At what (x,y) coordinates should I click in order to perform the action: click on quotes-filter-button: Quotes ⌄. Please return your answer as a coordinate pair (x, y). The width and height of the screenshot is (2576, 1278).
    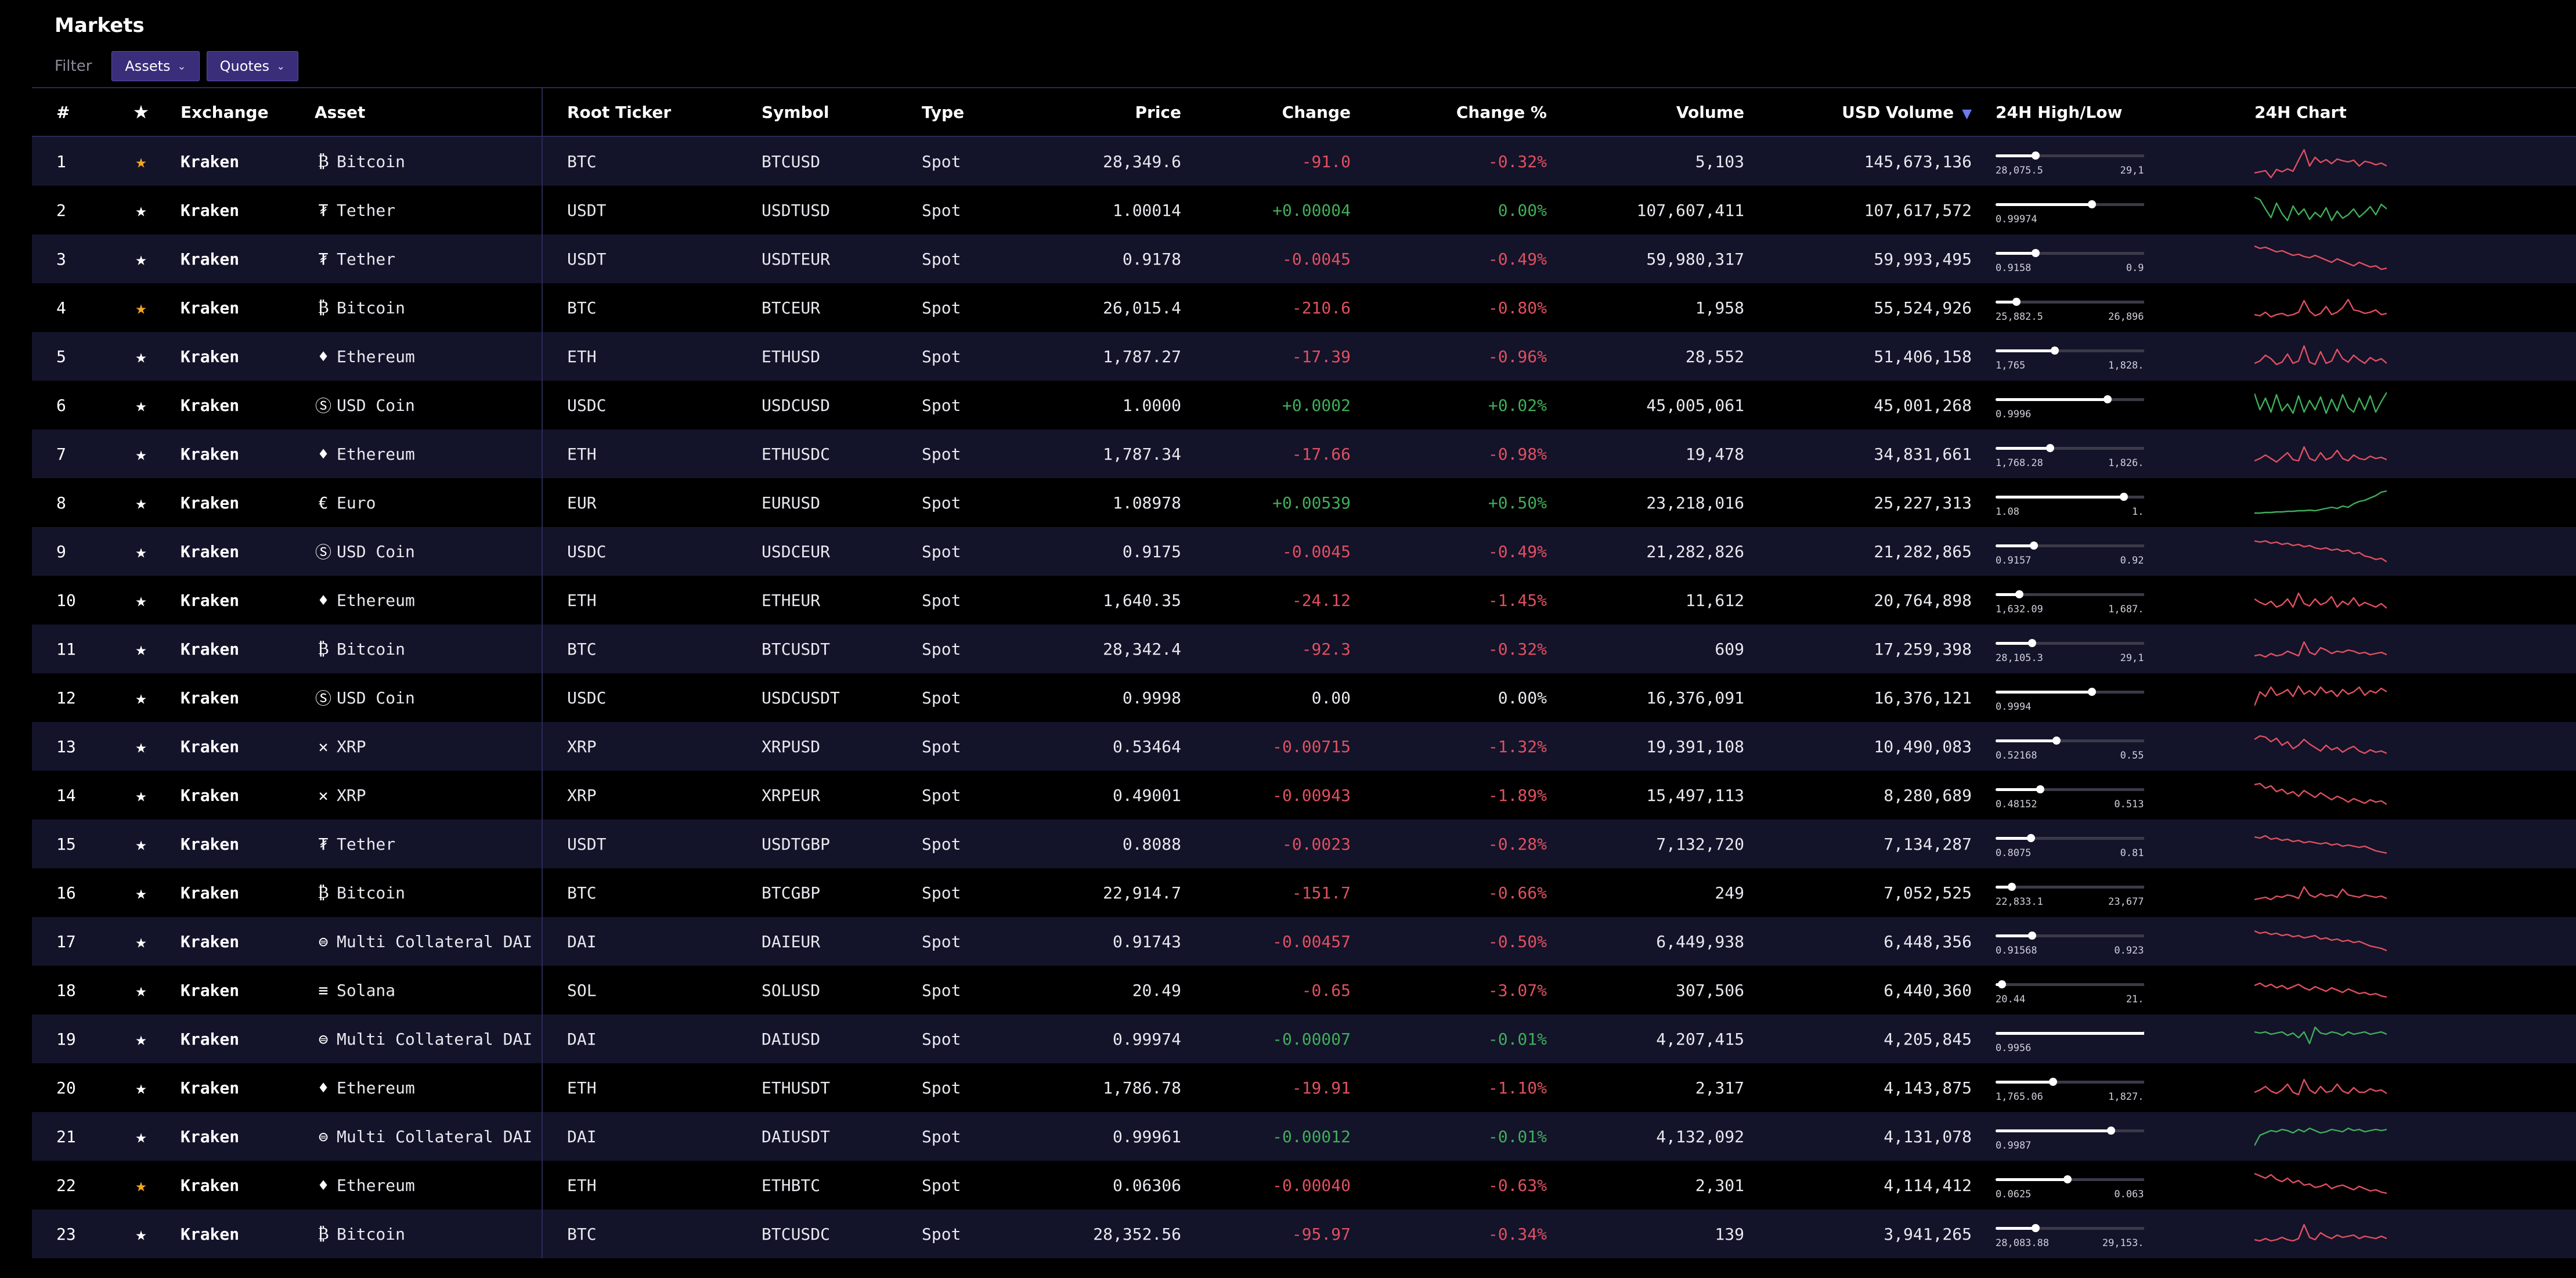
    Looking at the image, I should click on (253, 66).